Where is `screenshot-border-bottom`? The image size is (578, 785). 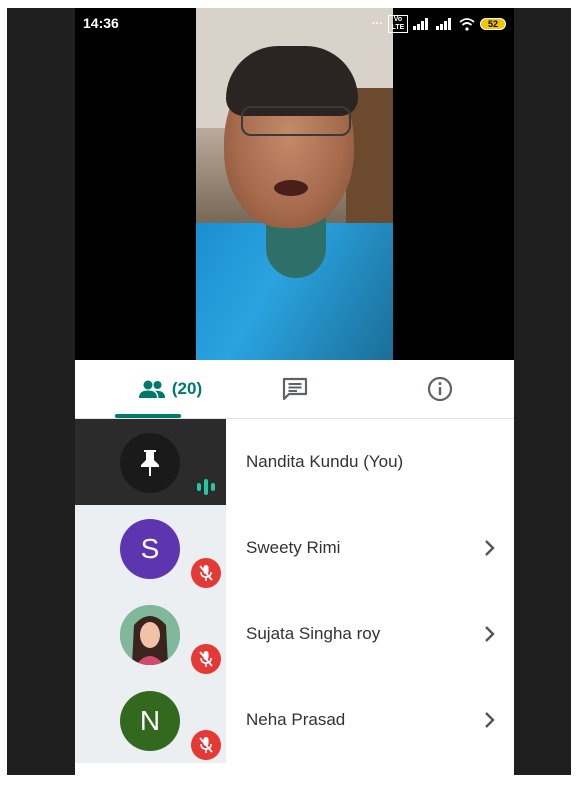
screenshot-border-bottom is located at coordinates (289, 780).